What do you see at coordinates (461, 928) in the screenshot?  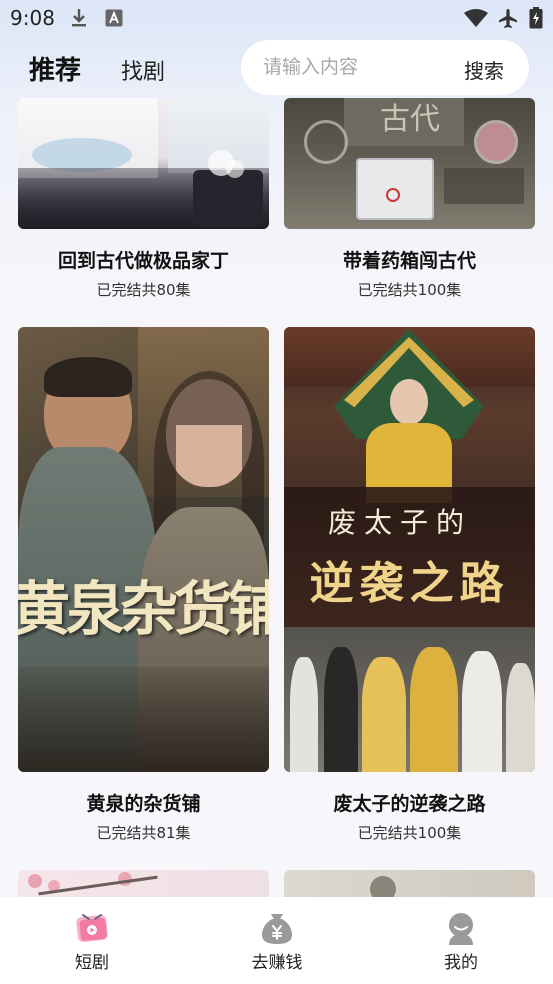 I see `profile-icon` at bounding box center [461, 928].